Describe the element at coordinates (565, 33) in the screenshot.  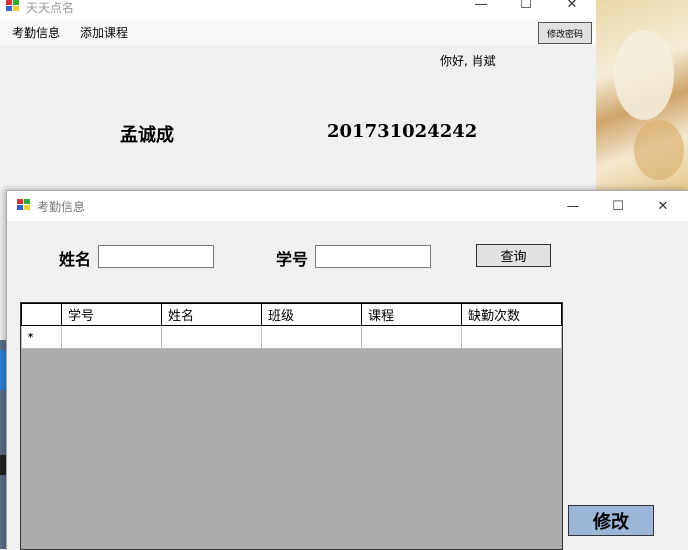
I see `change-password-button: 修改密码` at that location.